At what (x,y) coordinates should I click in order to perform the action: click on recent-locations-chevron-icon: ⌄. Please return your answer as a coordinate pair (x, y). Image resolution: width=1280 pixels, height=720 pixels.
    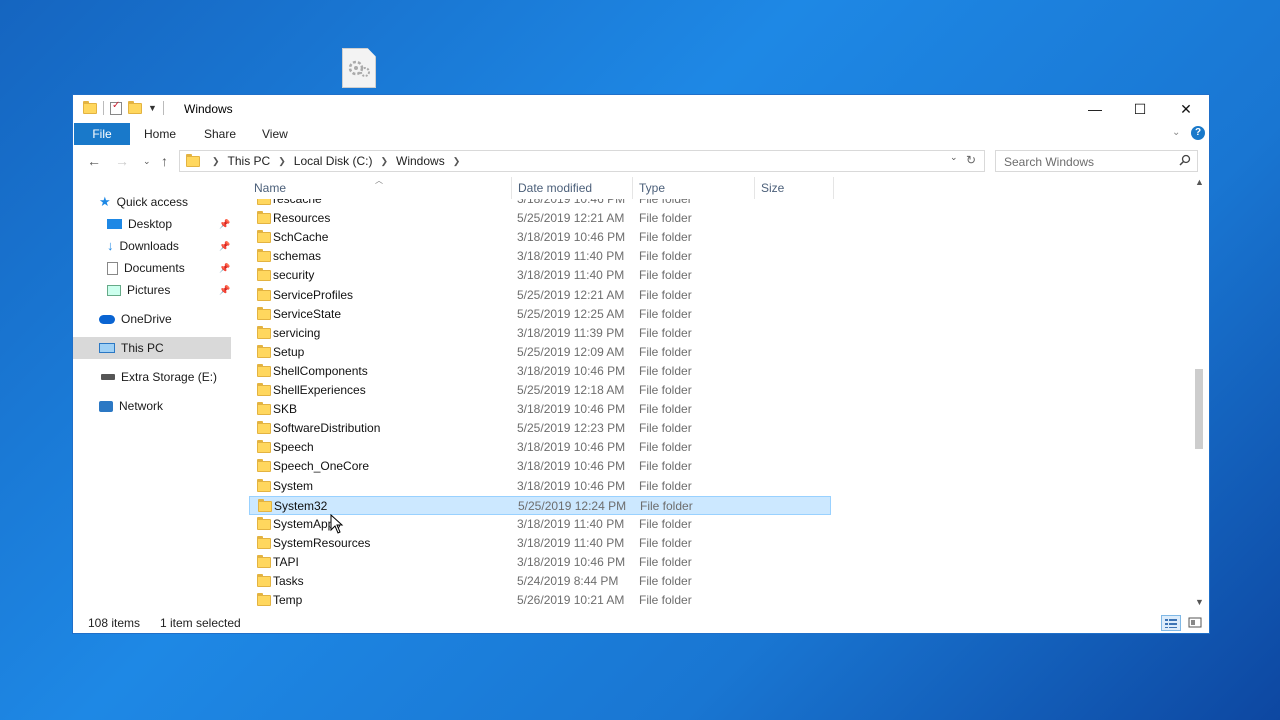
    Looking at the image, I should click on (147, 161).